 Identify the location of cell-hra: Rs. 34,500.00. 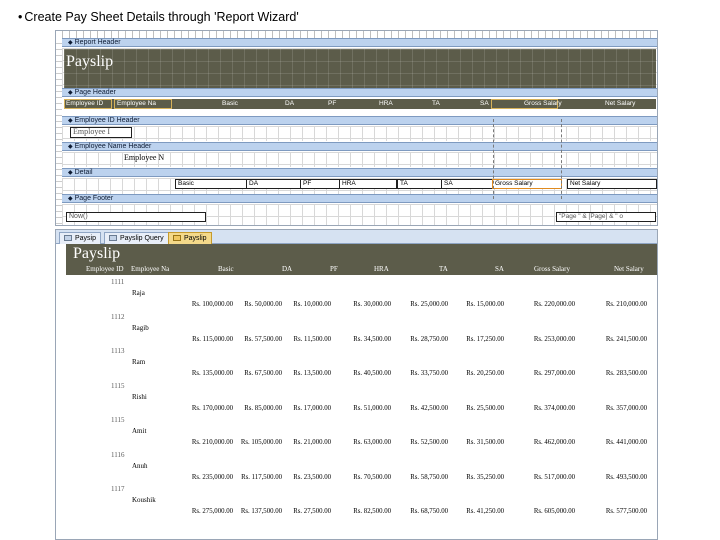
(372, 339).